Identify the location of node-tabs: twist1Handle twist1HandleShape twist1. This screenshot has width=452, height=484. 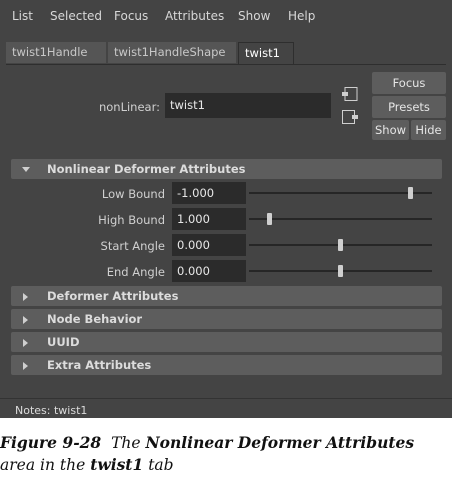
(226, 53).